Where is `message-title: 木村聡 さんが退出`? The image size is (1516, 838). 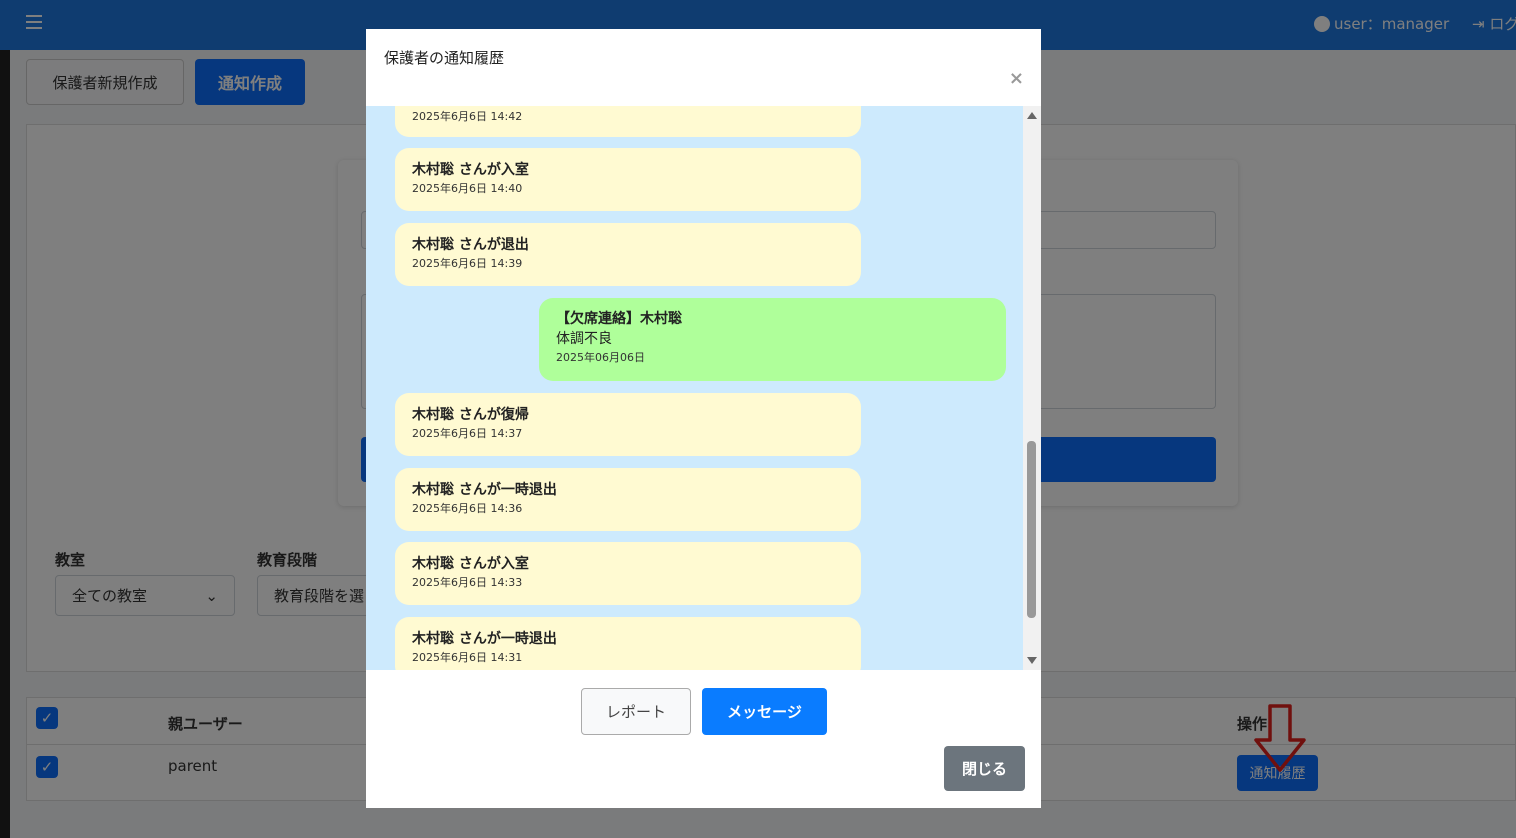
message-title: 木村聡 さんが退出 is located at coordinates (470, 245).